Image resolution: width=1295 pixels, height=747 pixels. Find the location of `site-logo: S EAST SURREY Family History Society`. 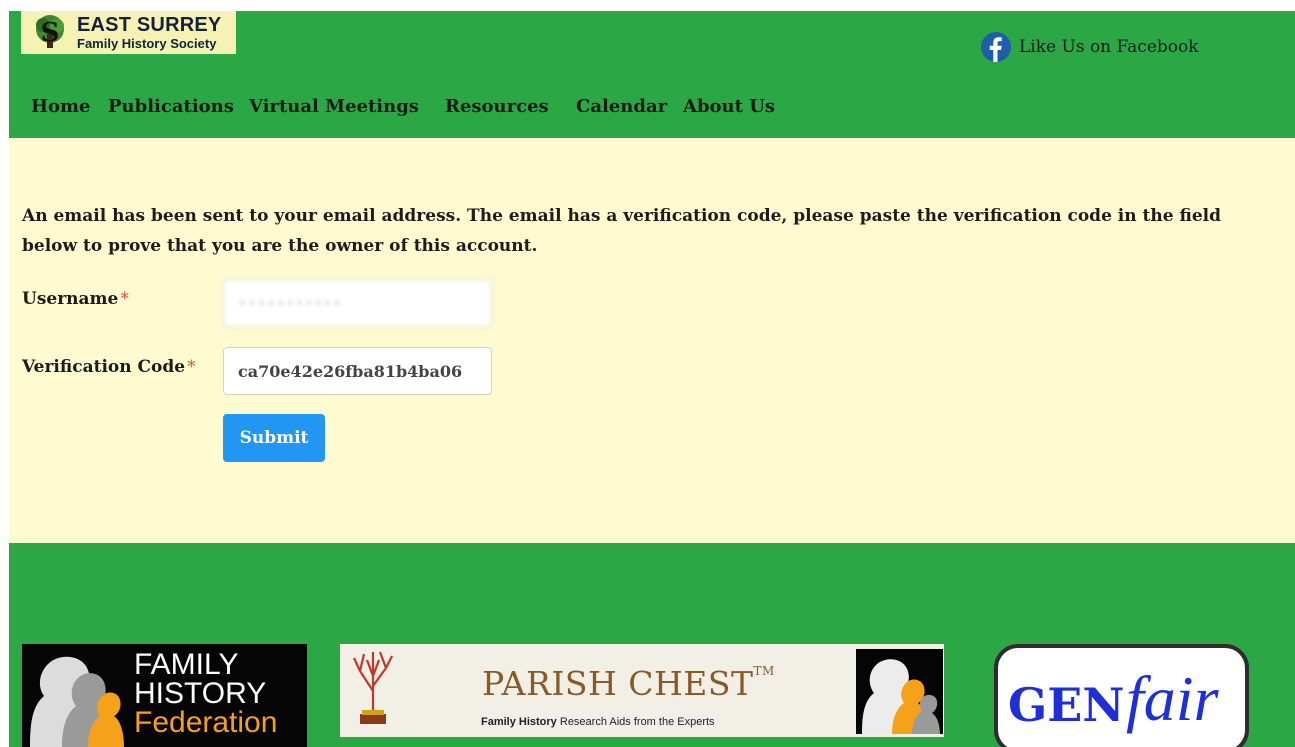

site-logo: S EAST SURREY Family History Society is located at coordinates (128, 32).